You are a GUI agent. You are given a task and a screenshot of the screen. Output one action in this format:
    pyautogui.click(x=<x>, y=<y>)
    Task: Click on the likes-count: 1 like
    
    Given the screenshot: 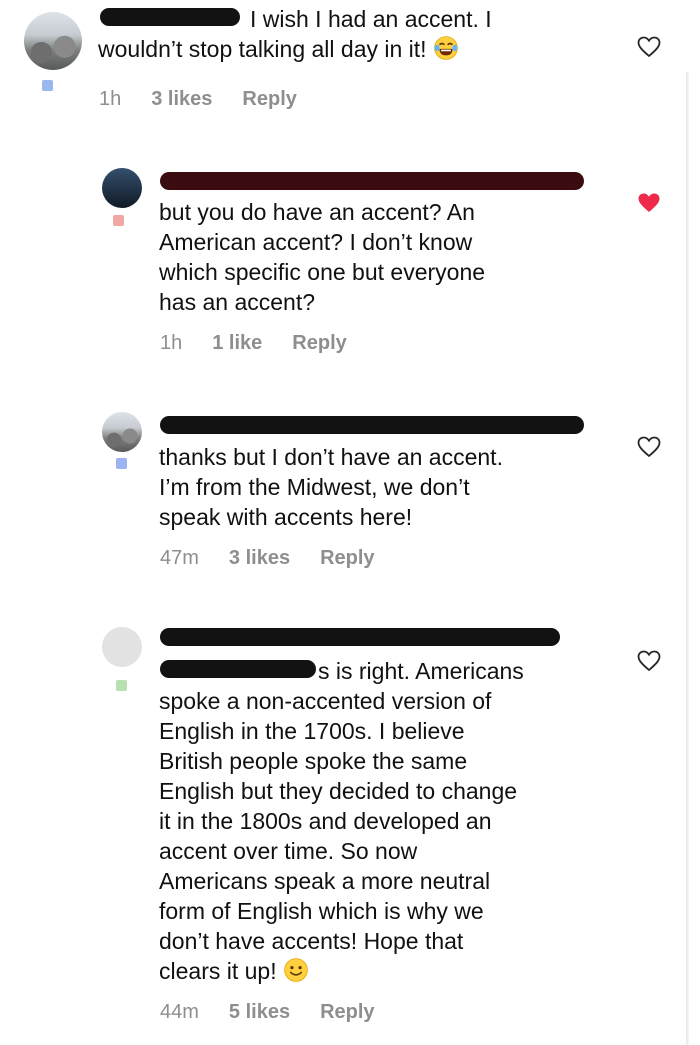 What is the action you would take?
    pyautogui.click(x=237, y=343)
    